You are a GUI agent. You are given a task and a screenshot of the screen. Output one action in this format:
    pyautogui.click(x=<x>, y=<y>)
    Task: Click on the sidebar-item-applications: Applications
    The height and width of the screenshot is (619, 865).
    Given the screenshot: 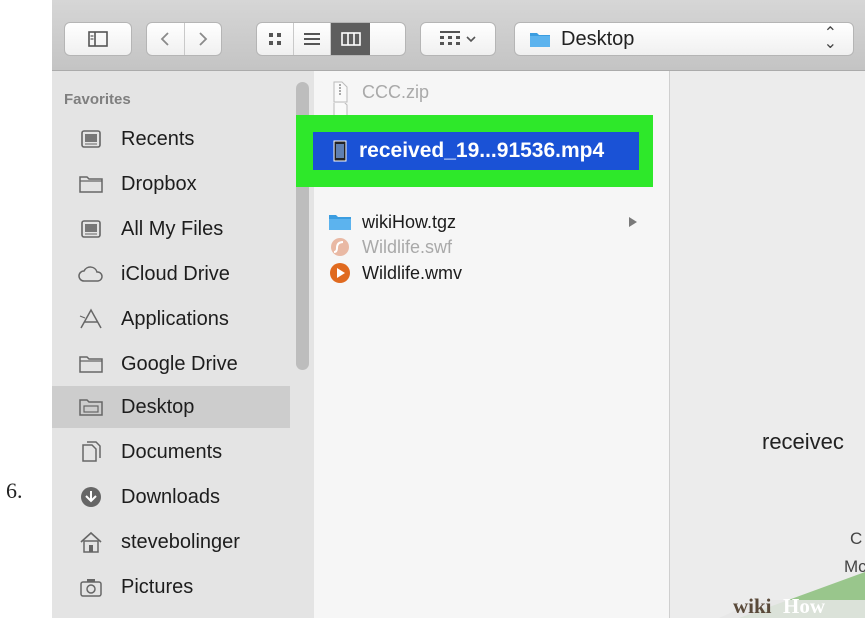 What is the action you would take?
    pyautogui.click(x=171, y=319)
    